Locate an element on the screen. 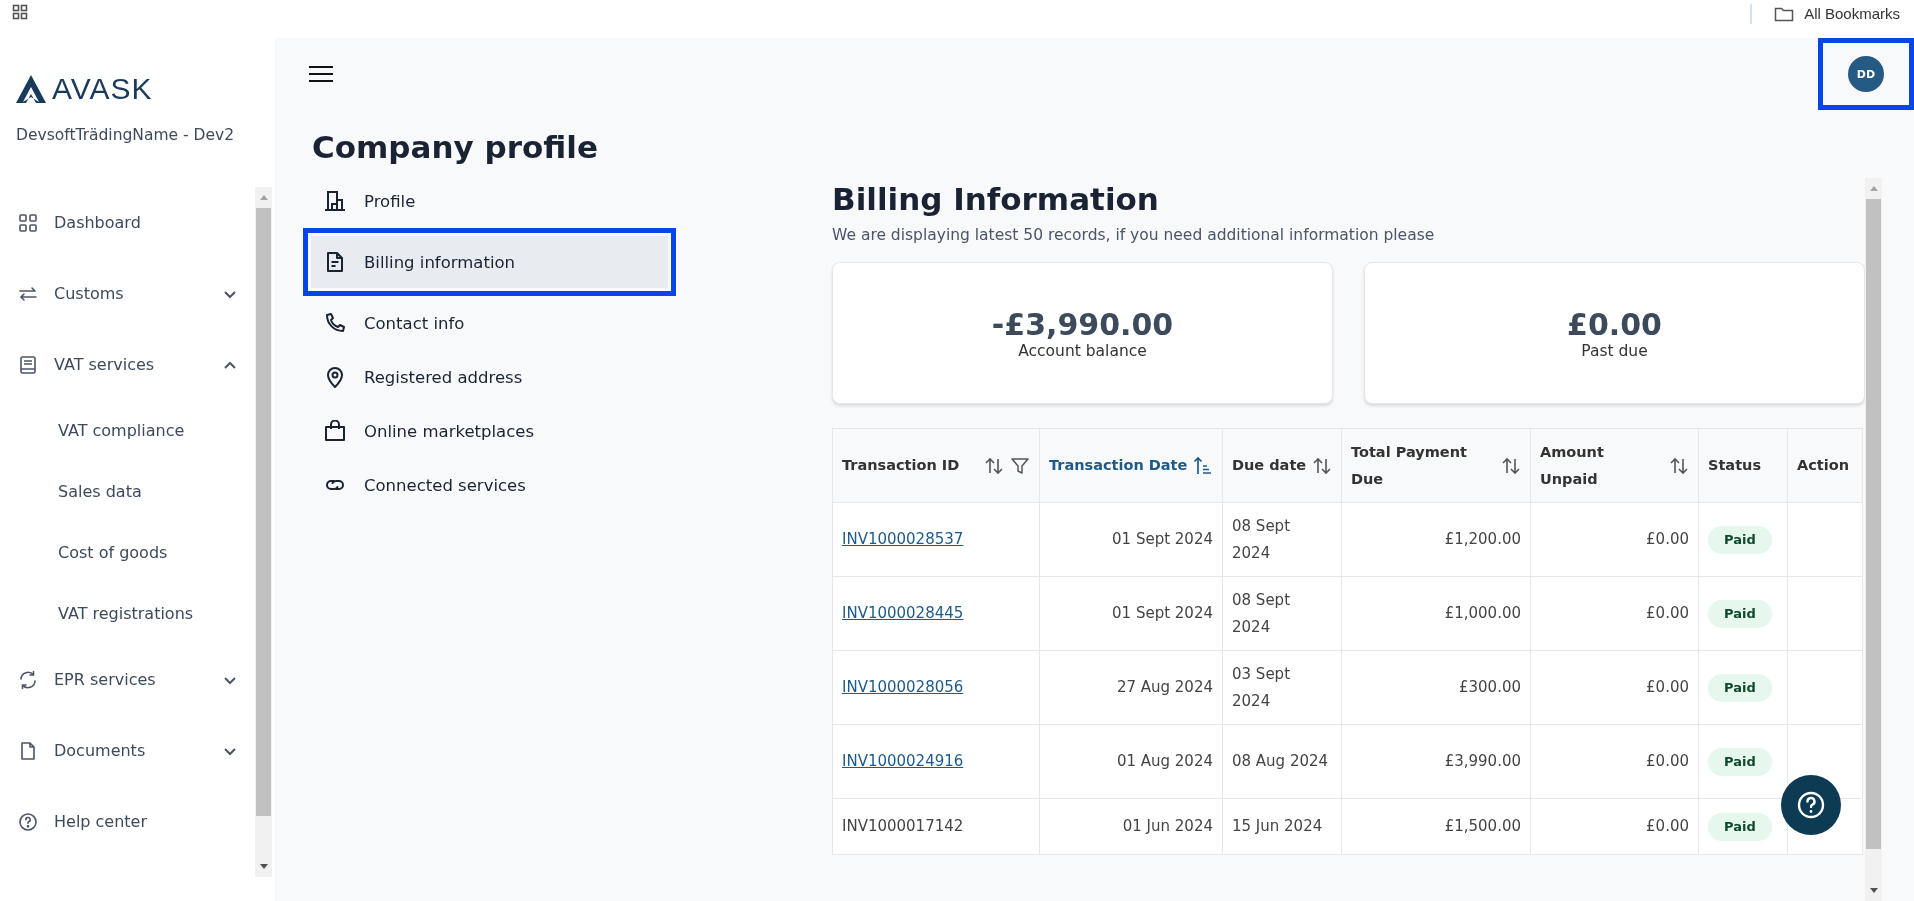 This screenshot has height=901, width=1914. amount-value: -£3,990.00 is located at coordinates (1082, 324).